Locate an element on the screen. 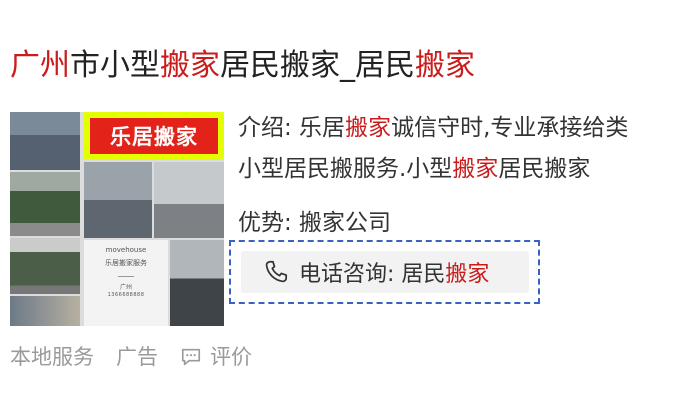 The height and width of the screenshot is (420, 674). card-divider is located at coordinates (126, 276).